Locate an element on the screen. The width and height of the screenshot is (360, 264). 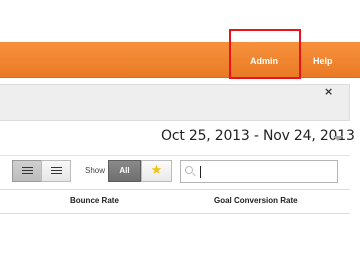
list-view-icon is located at coordinates (56, 171).